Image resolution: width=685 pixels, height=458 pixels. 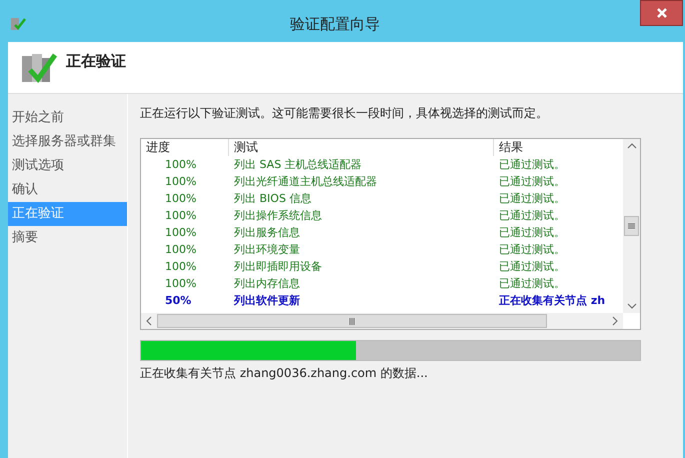 What do you see at coordinates (267, 250) in the screenshot?
I see `test-cell-text: 列出环境变量` at bounding box center [267, 250].